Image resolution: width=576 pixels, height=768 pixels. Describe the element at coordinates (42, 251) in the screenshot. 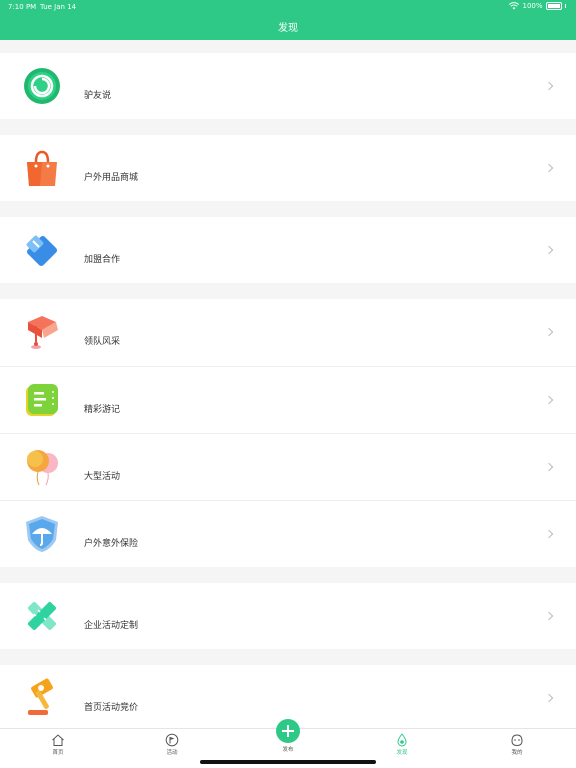

I see `card-clip-icon` at that location.